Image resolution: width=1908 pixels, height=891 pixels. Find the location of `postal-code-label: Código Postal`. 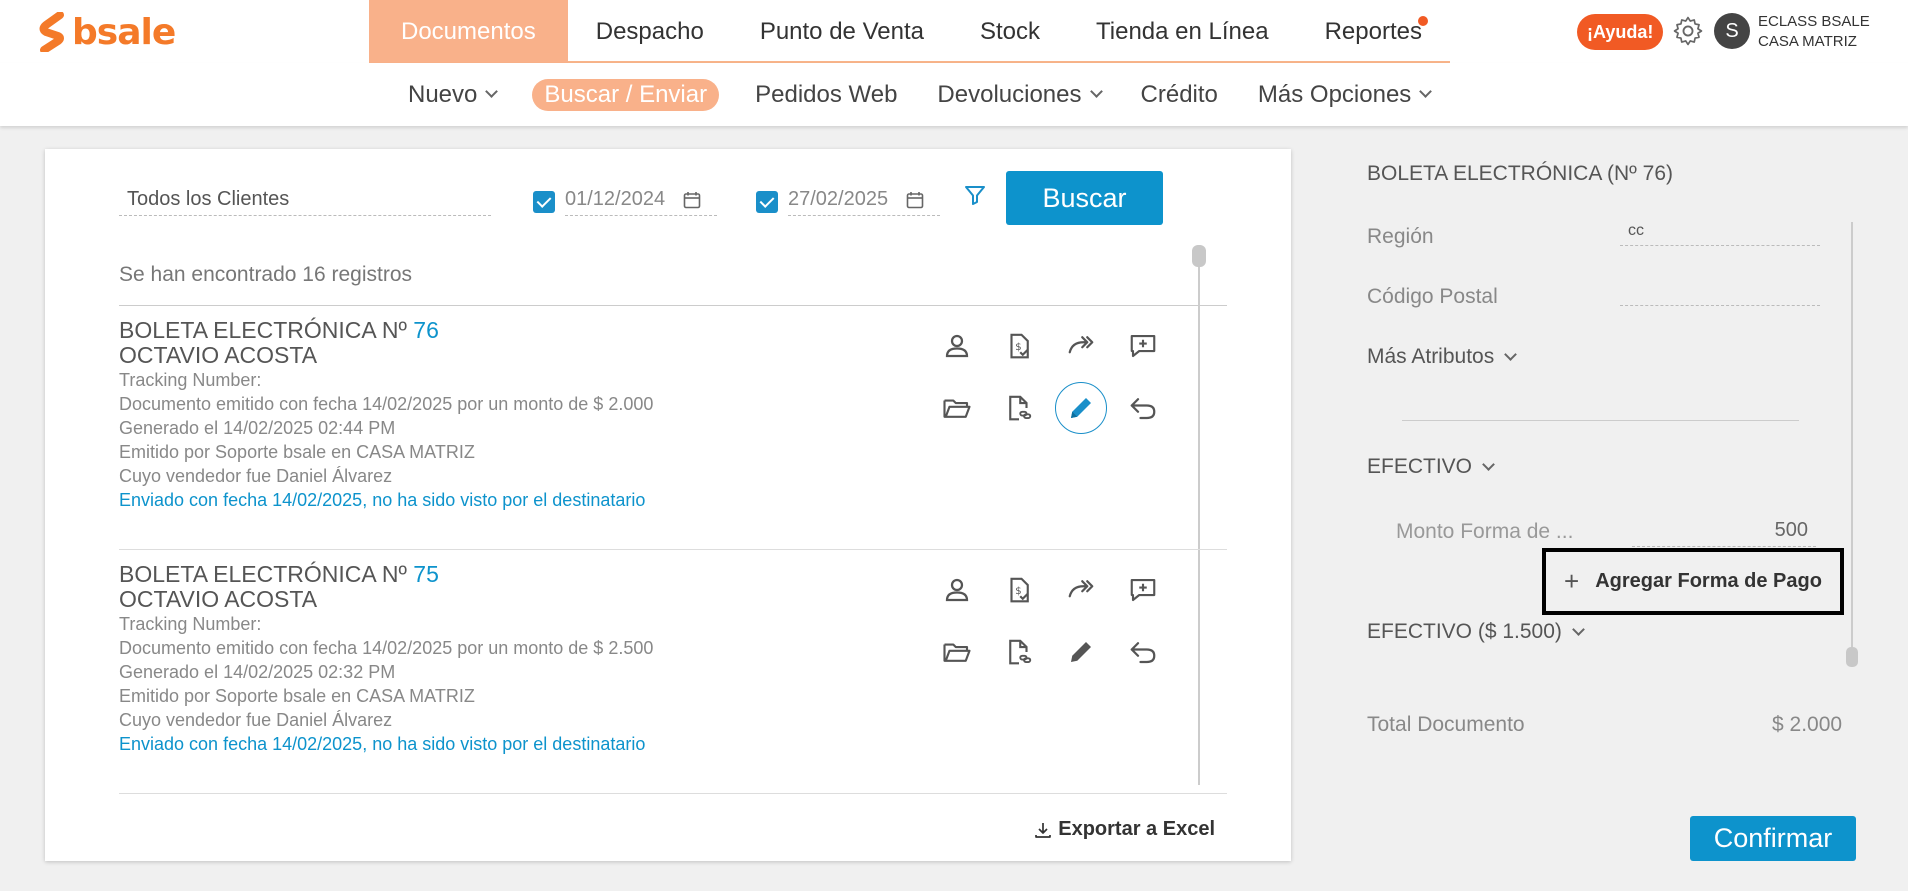

postal-code-label: Código Postal is located at coordinates (1432, 296).